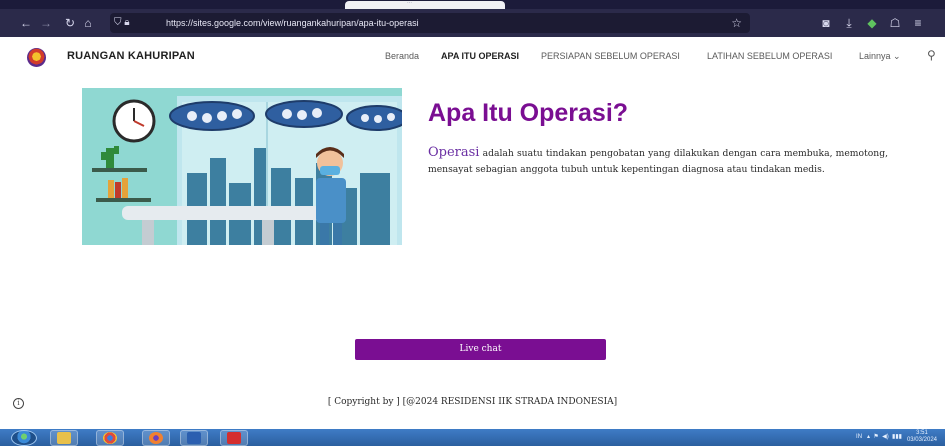  I want to click on star-icon: ☆, so click(736, 23).